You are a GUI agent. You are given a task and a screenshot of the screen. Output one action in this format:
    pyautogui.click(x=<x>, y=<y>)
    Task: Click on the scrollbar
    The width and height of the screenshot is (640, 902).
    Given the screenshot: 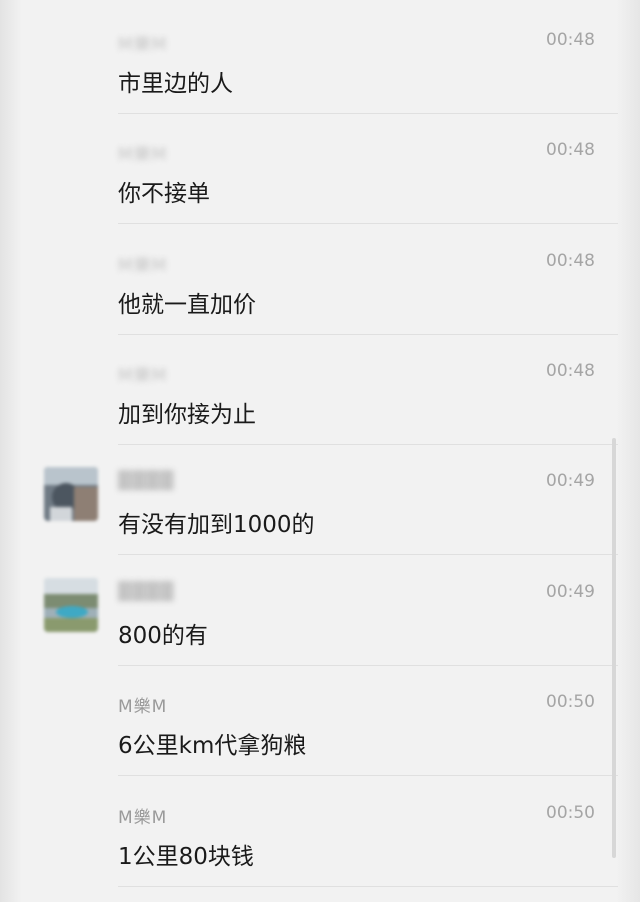 What is the action you would take?
    pyautogui.click(x=614, y=648)
    